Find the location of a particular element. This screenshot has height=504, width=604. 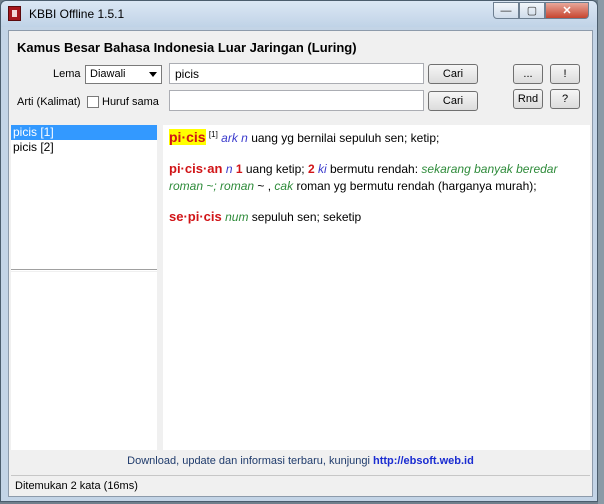

cari-arti-button: Cari is located at coordinates (453, 101).